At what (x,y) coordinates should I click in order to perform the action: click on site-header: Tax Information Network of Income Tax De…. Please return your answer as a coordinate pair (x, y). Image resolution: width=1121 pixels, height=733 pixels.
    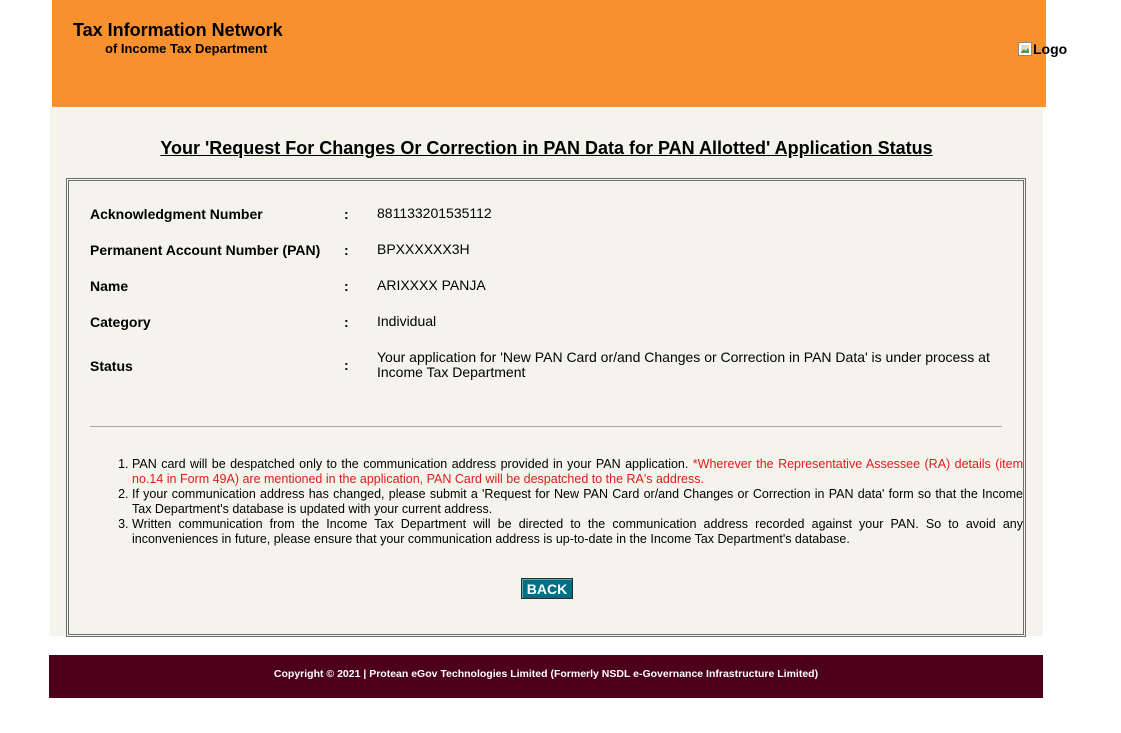
    Looking at the image, I should click on (559, 53).